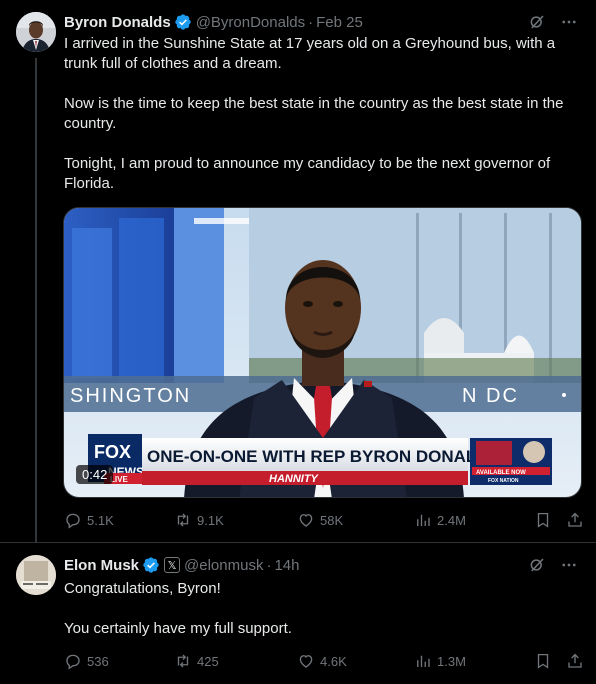  Describe the element at coordinates (98, 661) in the screenshot. I see `reply-count: 536` at that location.